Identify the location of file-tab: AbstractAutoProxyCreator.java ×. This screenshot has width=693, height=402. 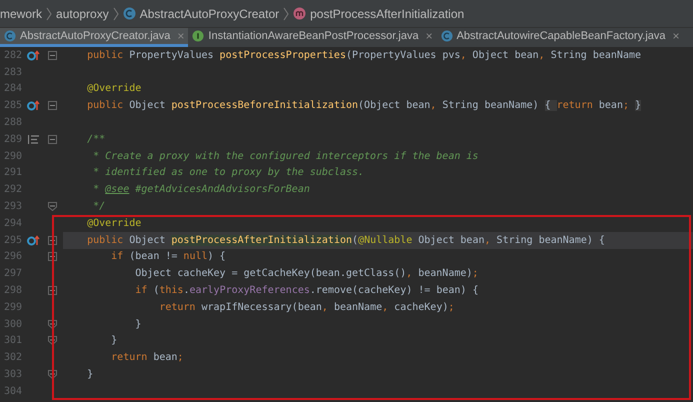
(94, 37).